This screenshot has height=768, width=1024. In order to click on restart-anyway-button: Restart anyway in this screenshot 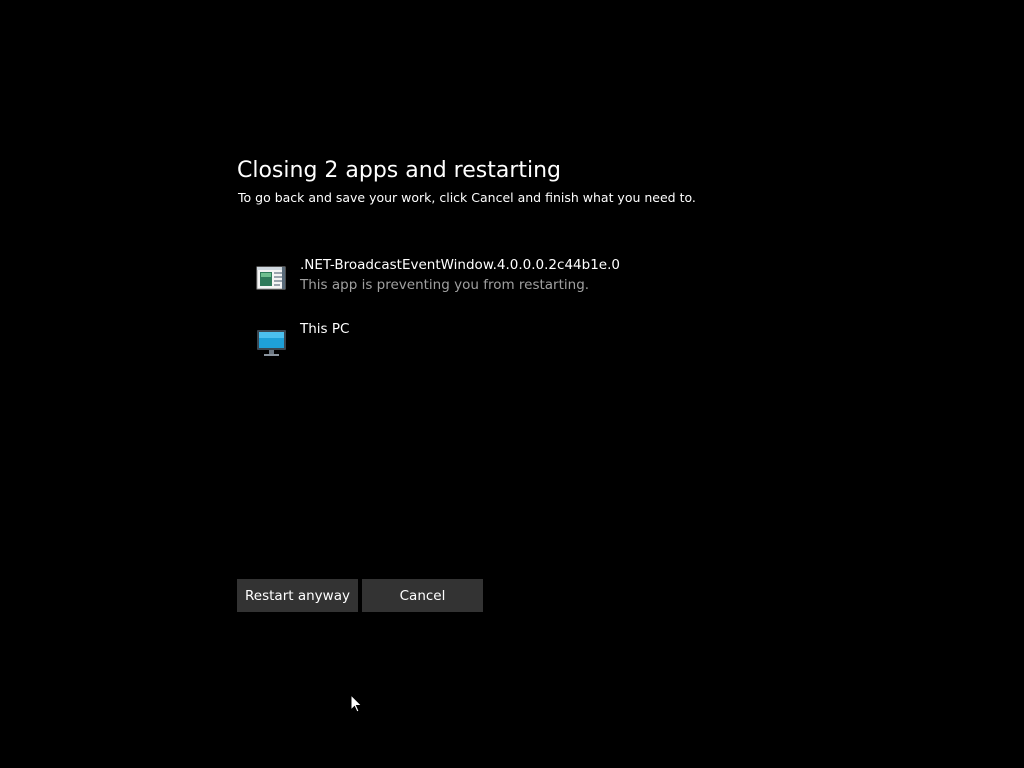, I will do `click(297, 595)`.